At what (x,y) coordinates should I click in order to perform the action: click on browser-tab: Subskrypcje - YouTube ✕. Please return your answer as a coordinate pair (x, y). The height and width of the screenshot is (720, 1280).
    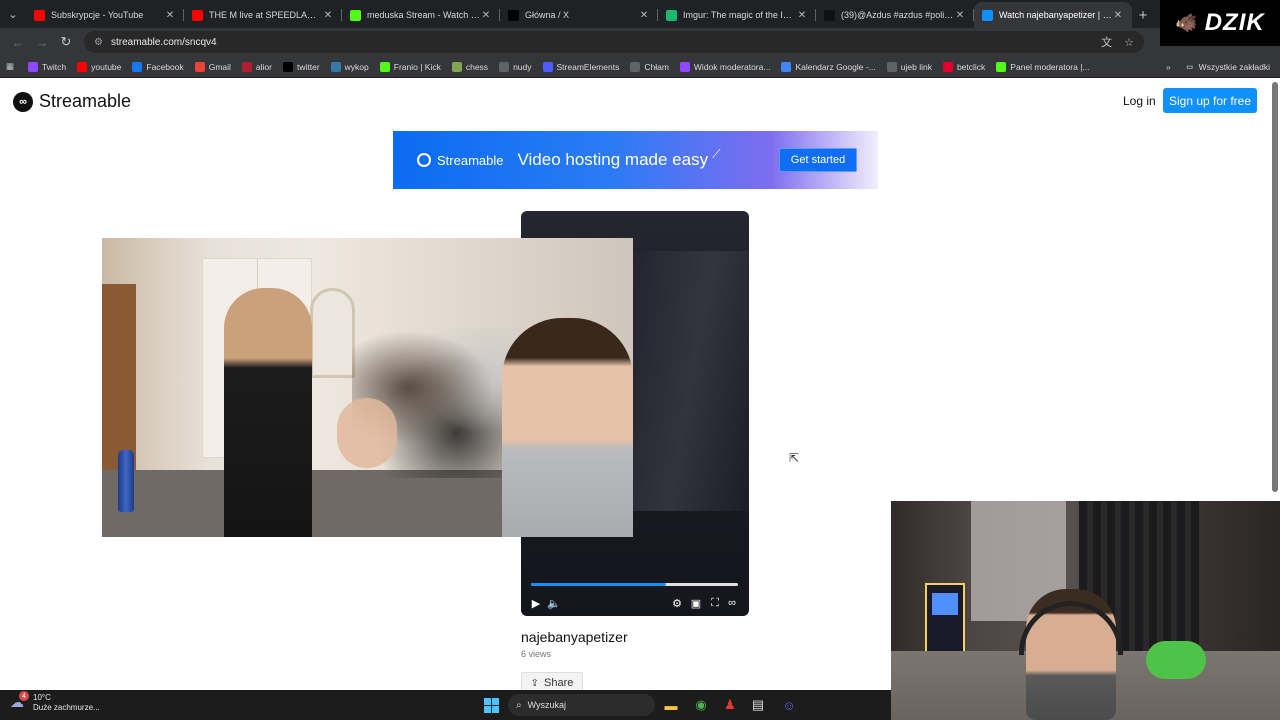
    Looking at the image, I should click on (105, 15).